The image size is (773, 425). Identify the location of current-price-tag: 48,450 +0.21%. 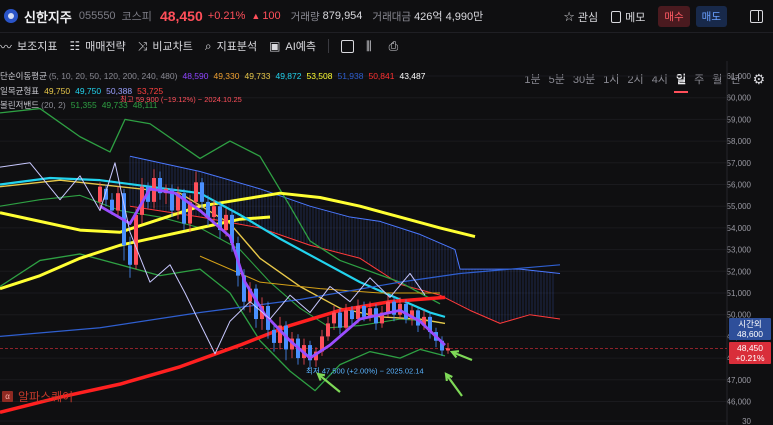
(750, 353).